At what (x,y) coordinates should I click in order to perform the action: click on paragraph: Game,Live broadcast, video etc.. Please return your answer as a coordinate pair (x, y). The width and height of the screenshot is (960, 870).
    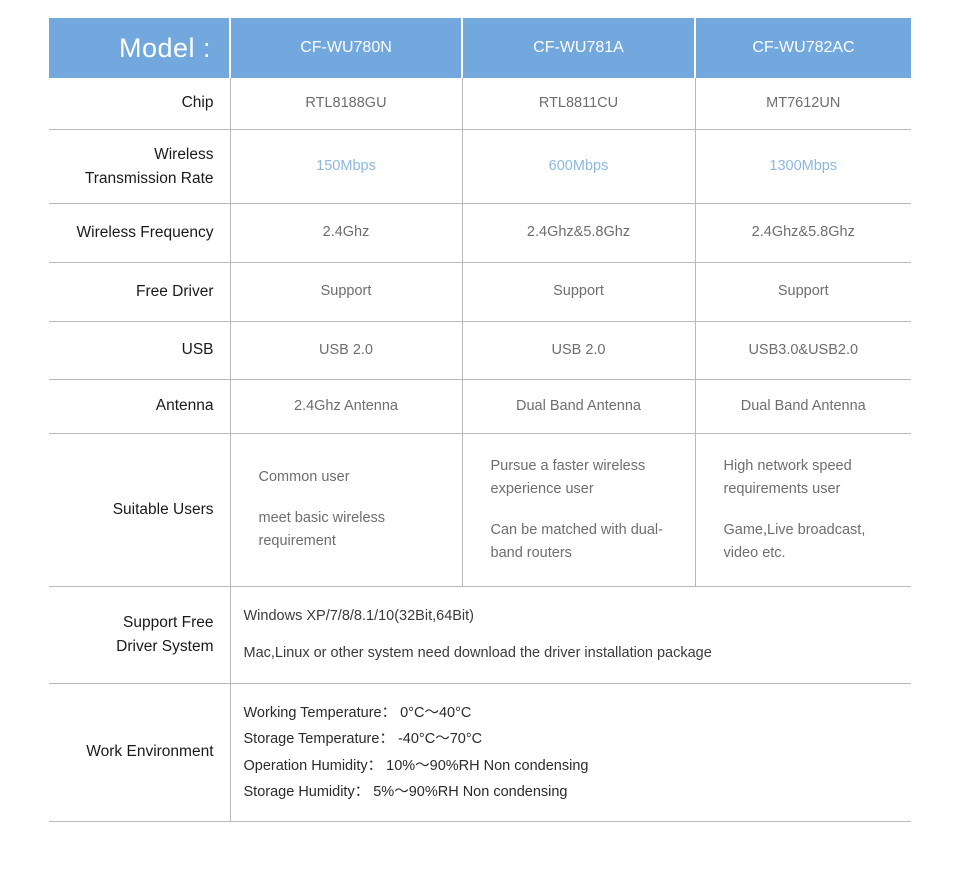
    Looking at the image, I should click on (794, 541).